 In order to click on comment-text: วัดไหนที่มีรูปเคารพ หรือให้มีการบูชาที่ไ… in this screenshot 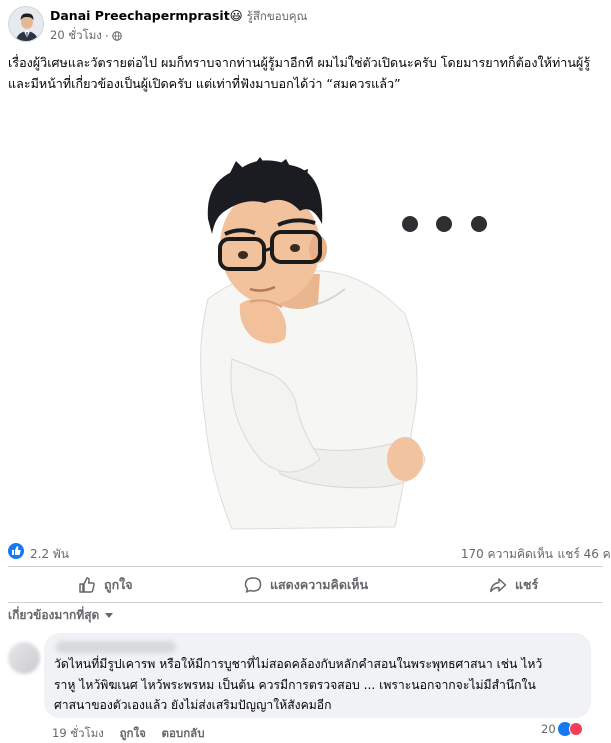, I will do `click(298, 685)`.